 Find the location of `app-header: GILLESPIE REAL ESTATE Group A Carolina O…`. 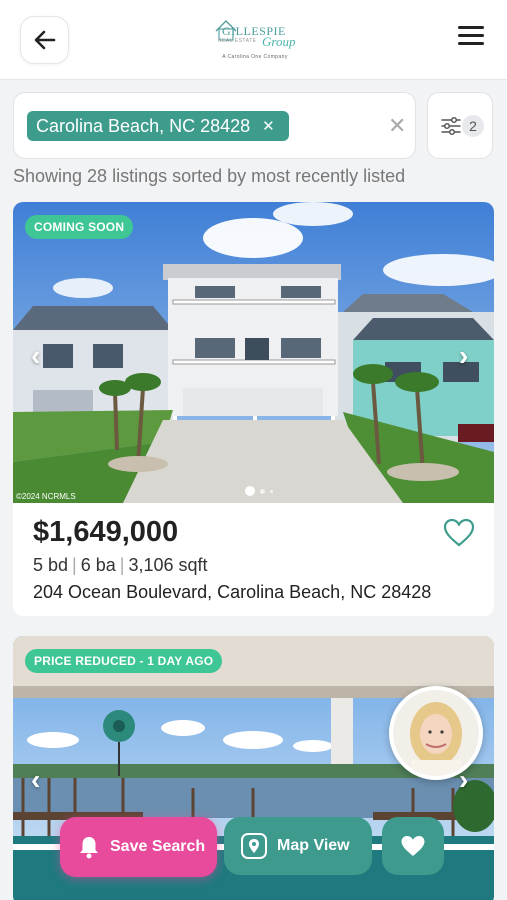

app-header: GILLESPIE REAL ESTATE Group A Carolina O… is located at coordinates (253, 40).